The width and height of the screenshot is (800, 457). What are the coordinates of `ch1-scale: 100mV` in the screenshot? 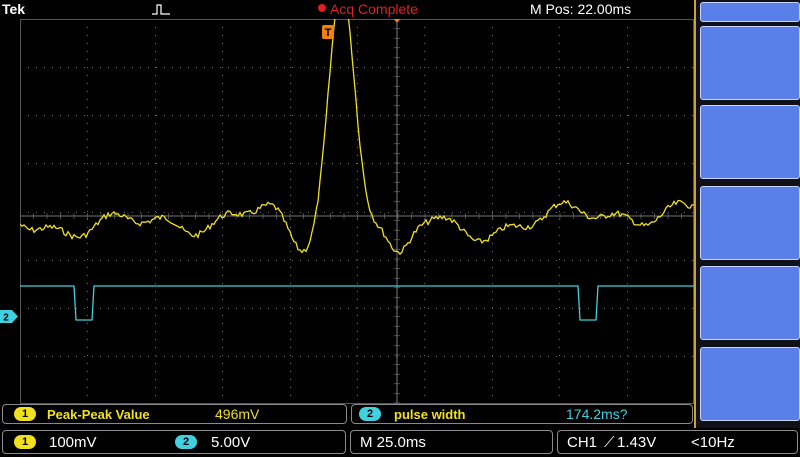 It's located at (73, 442).